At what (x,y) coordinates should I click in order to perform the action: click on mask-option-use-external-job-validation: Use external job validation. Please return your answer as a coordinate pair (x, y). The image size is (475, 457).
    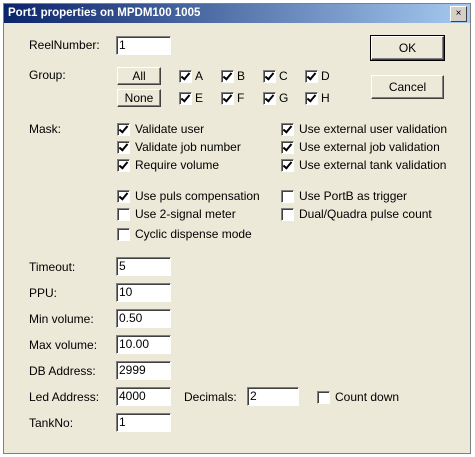
    Looking at the image, I should click on (360, 147).